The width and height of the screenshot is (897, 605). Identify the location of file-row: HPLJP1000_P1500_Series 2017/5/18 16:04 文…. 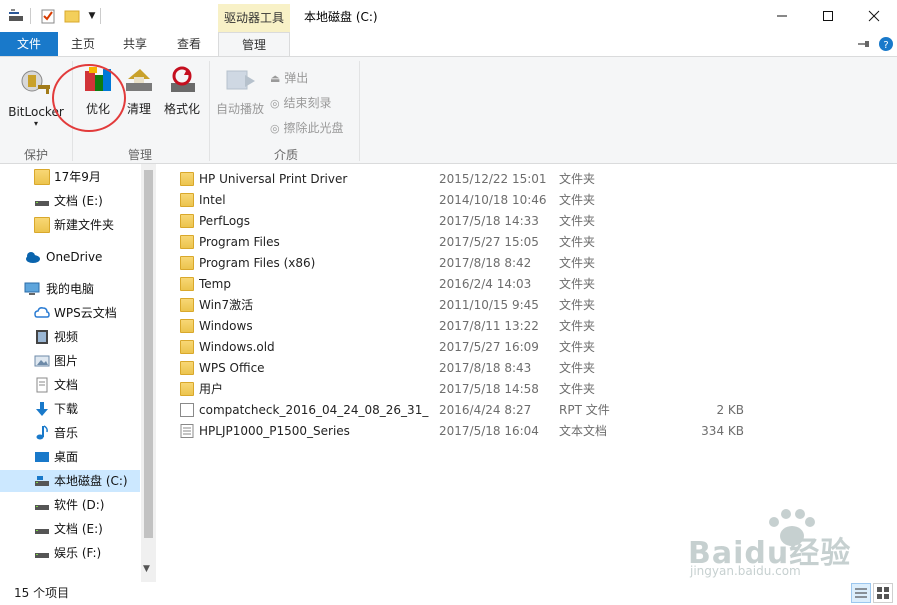
(520, 431).